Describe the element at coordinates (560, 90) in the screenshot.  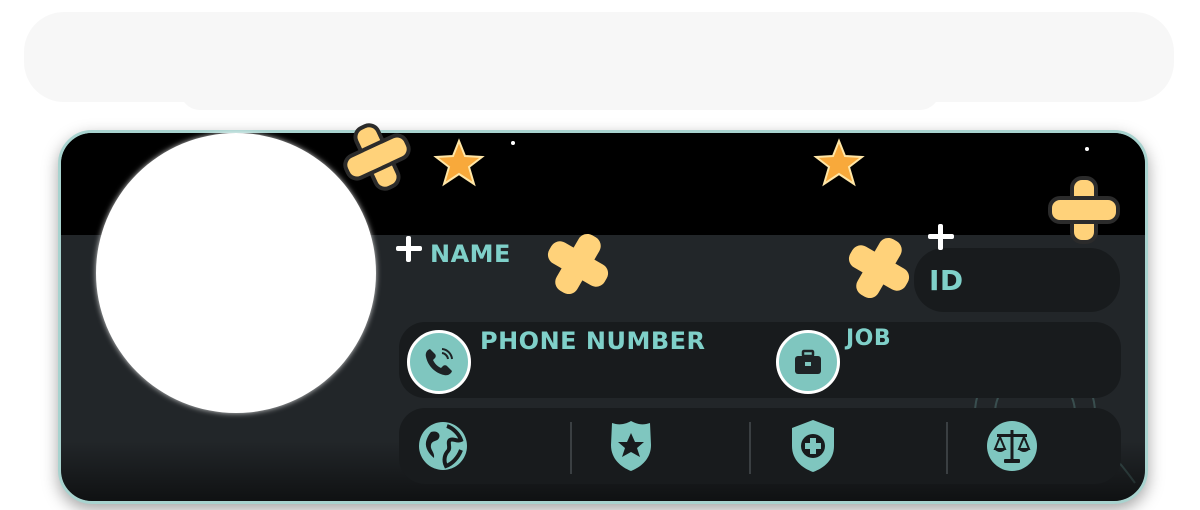
I see `background-shape` at that location.